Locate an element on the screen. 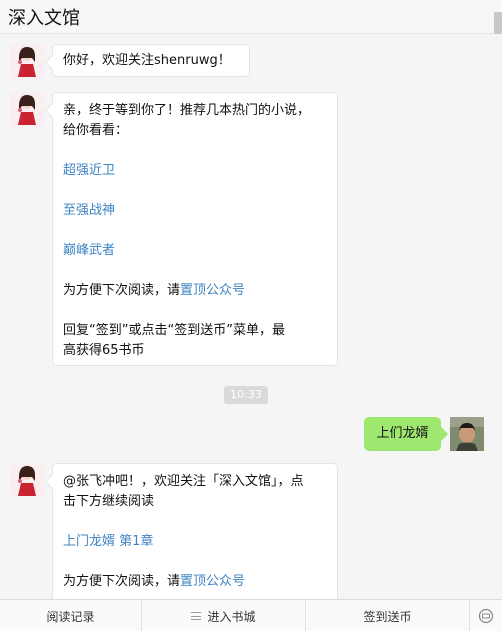 Image resolution: width=502 pixels, height=631 pixels. chat-title: 深入文馆 is located at coordinates (44, 18).